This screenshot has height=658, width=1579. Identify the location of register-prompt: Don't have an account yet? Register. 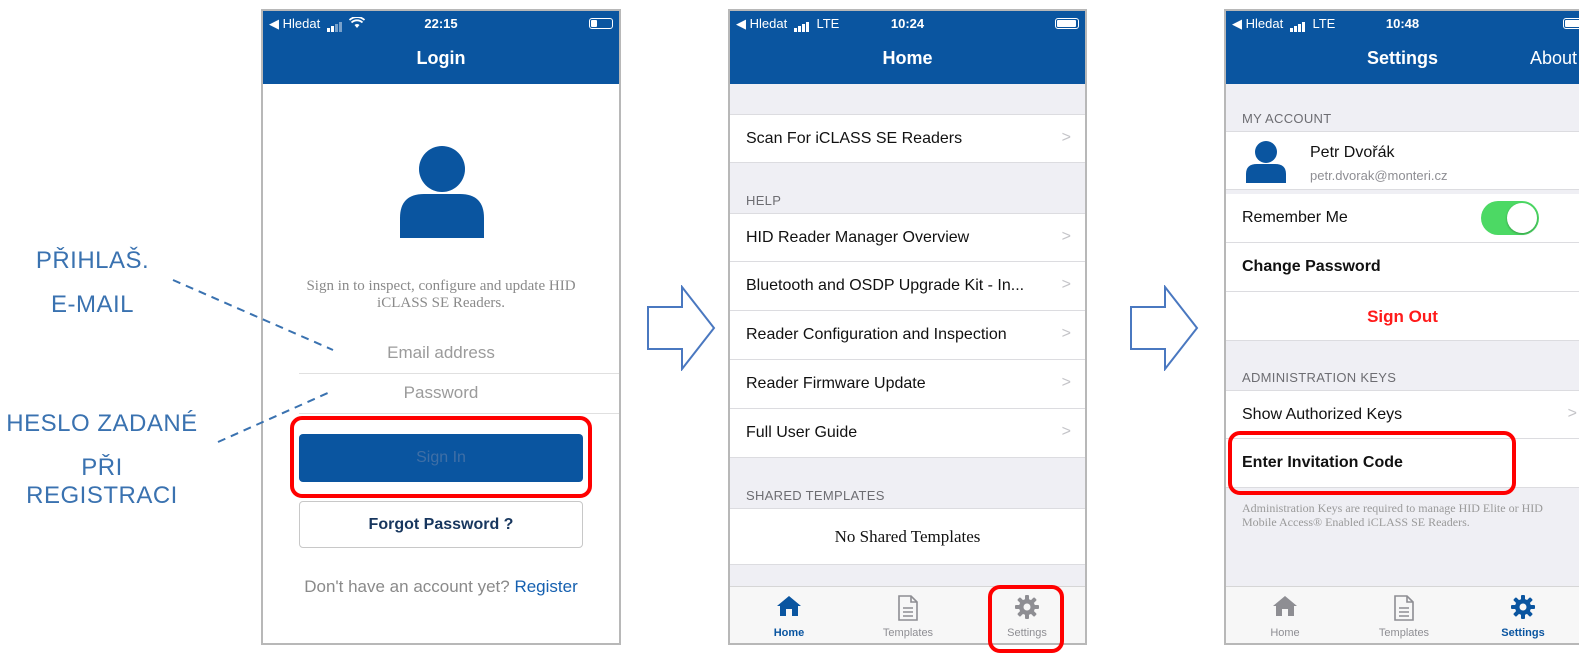
(441, 587).